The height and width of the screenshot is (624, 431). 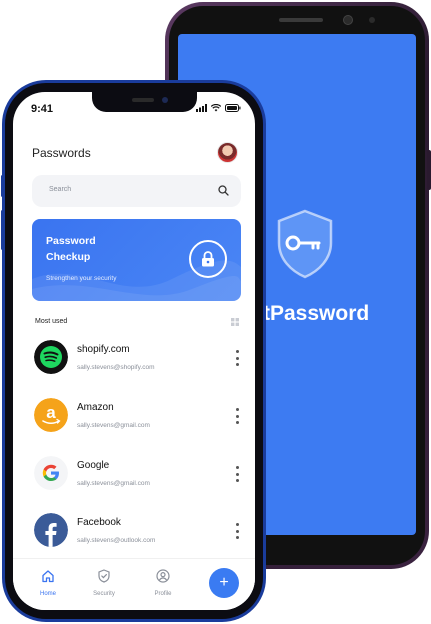 I want to click on tab-security-label: Security, so click(x=104, y=594).